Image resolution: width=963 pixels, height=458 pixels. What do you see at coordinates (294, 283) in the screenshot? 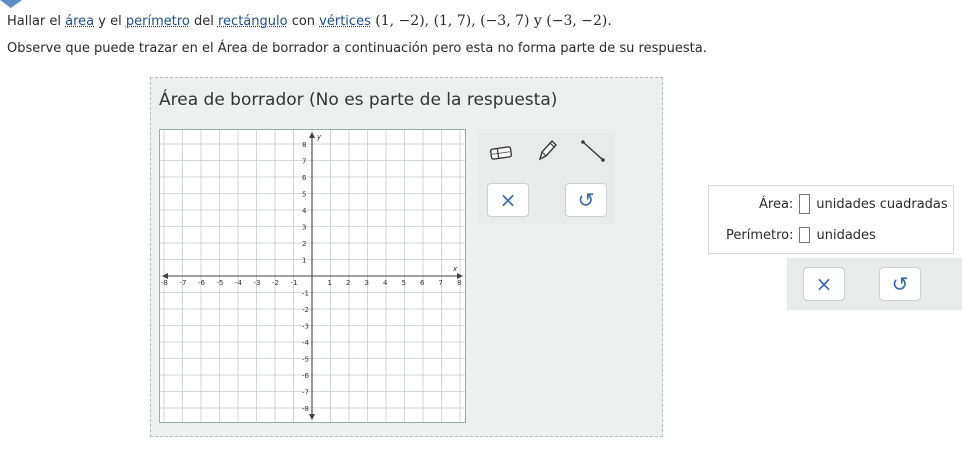
I see `x-tick-label: -1` at bounding box center [294, 283].